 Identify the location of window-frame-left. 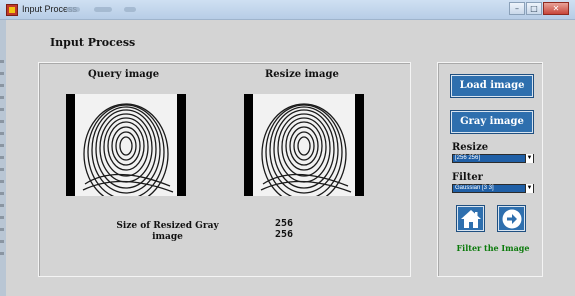
(3, 158).